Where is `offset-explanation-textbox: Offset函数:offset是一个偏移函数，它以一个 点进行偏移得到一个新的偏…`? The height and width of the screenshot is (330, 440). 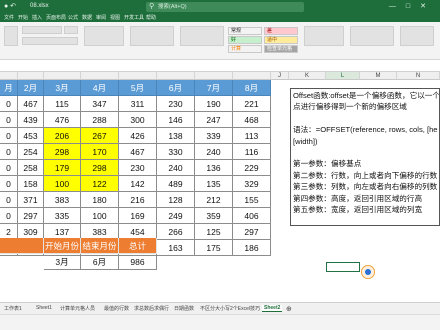 offset-explanation-textbox: Offset函数:offset是一个偏移函数，它以一个 点进行偏移得到一个新的偏… is located at coordinates (365, 157).